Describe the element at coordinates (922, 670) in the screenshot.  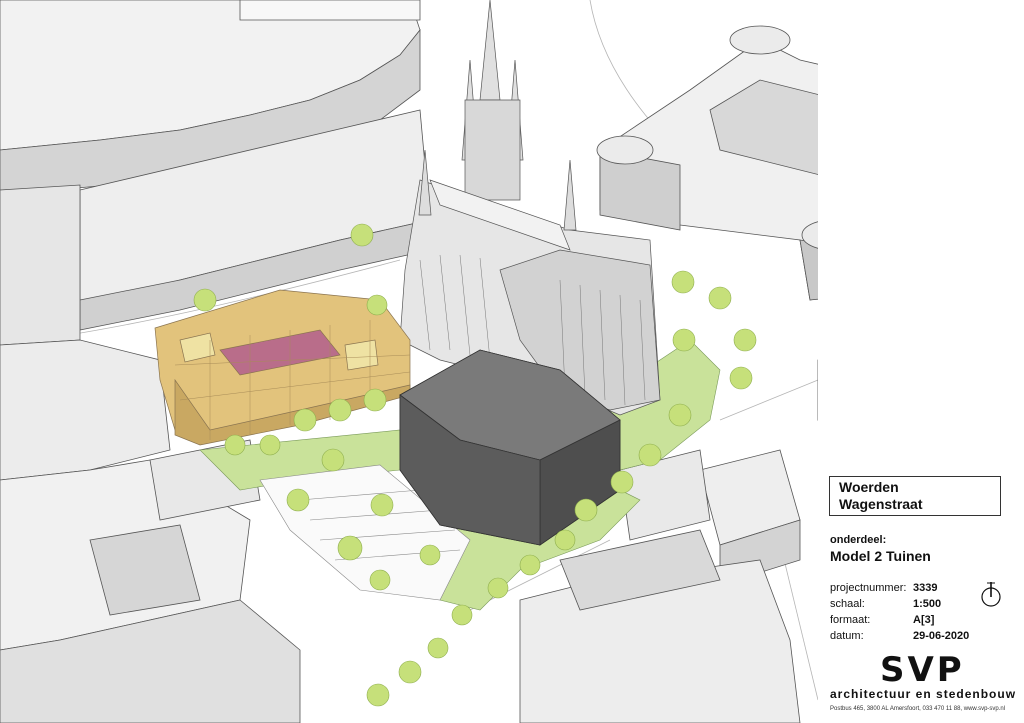
I see `firm-logo: SVP` at that location.